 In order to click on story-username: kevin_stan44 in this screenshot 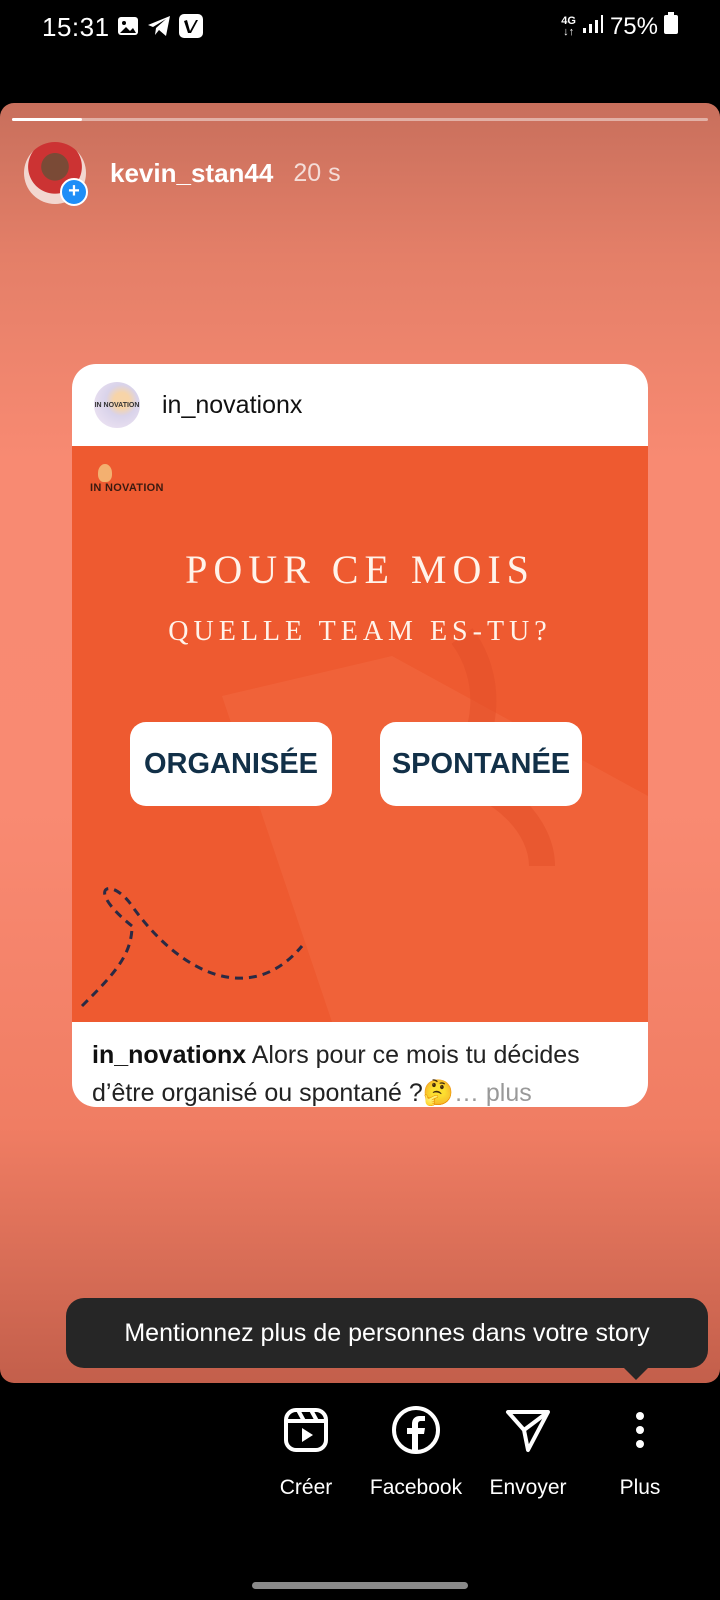, I will do `click(191, 173)`.